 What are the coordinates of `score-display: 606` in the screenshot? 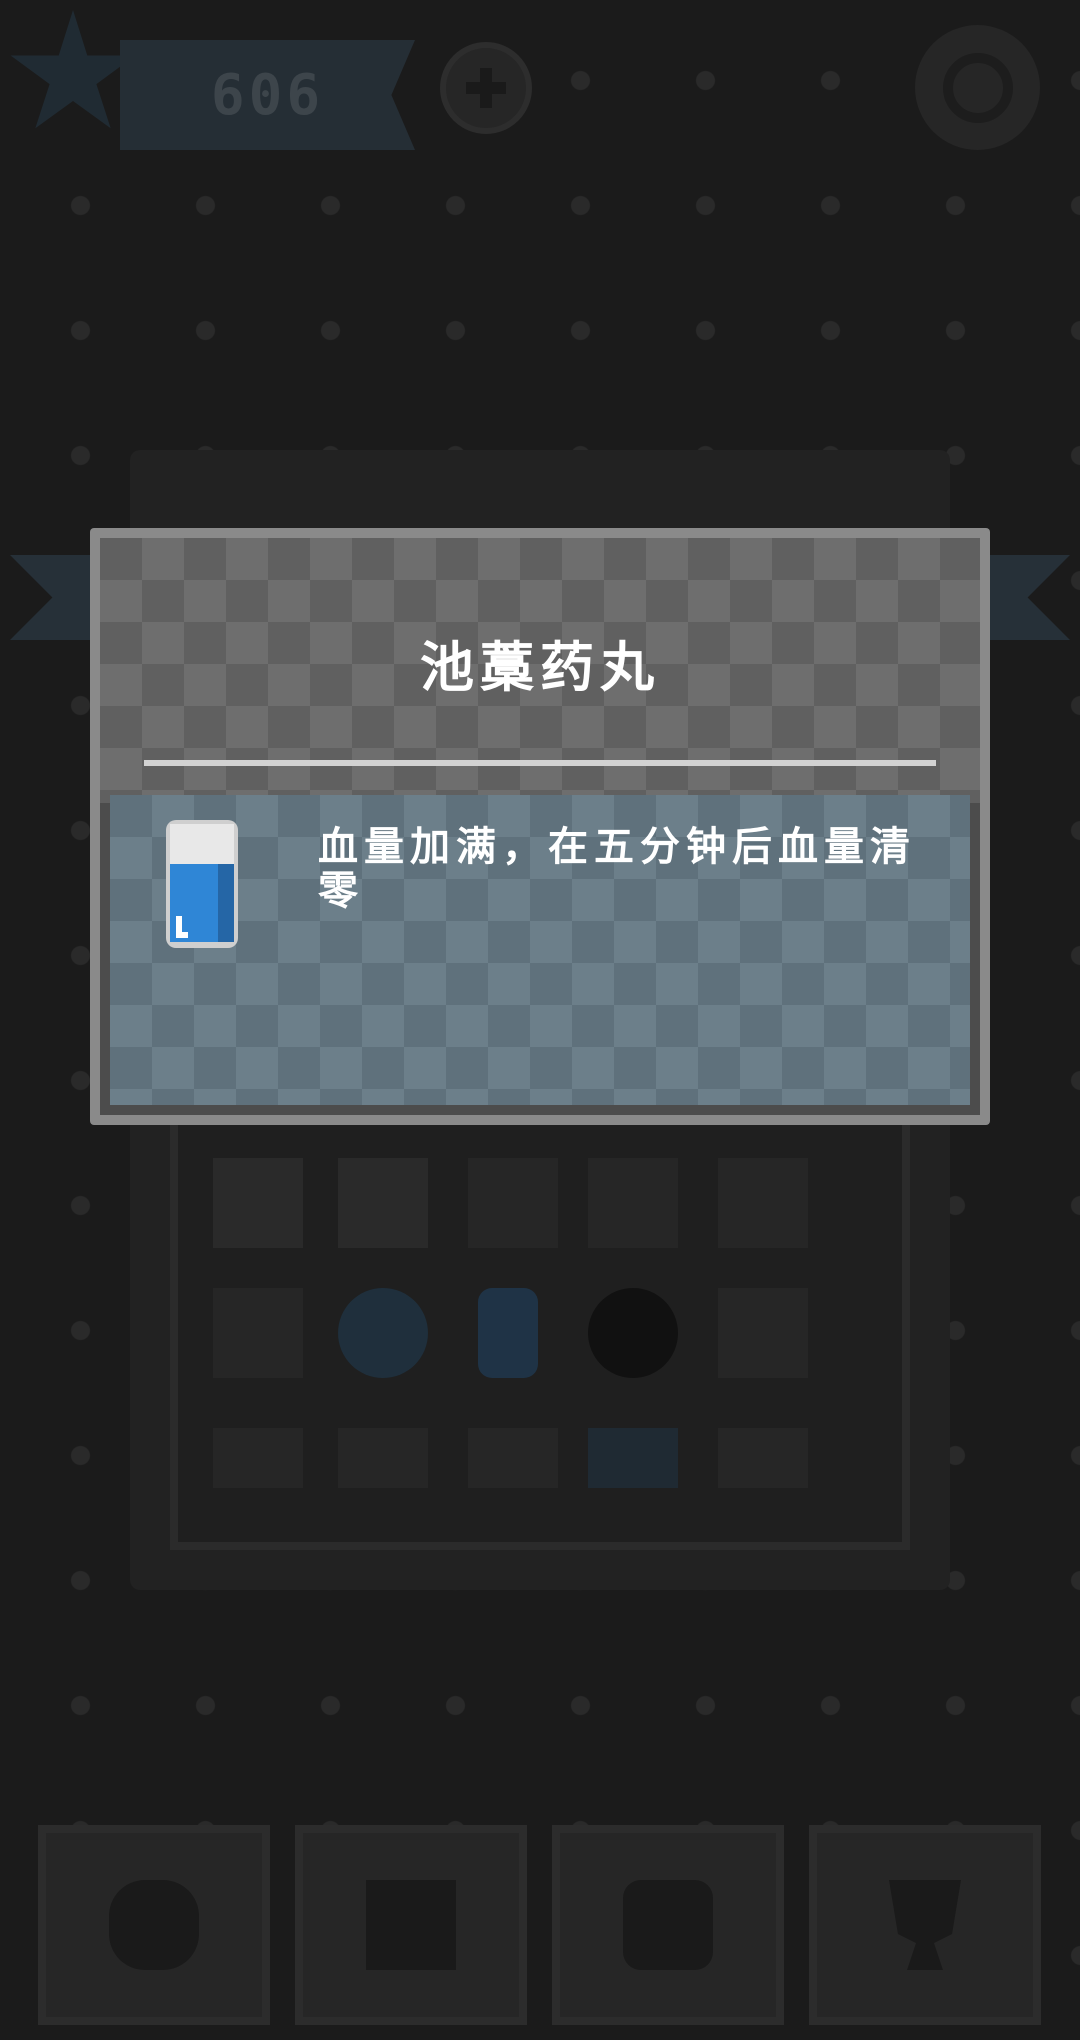 It's located at (267, 95).